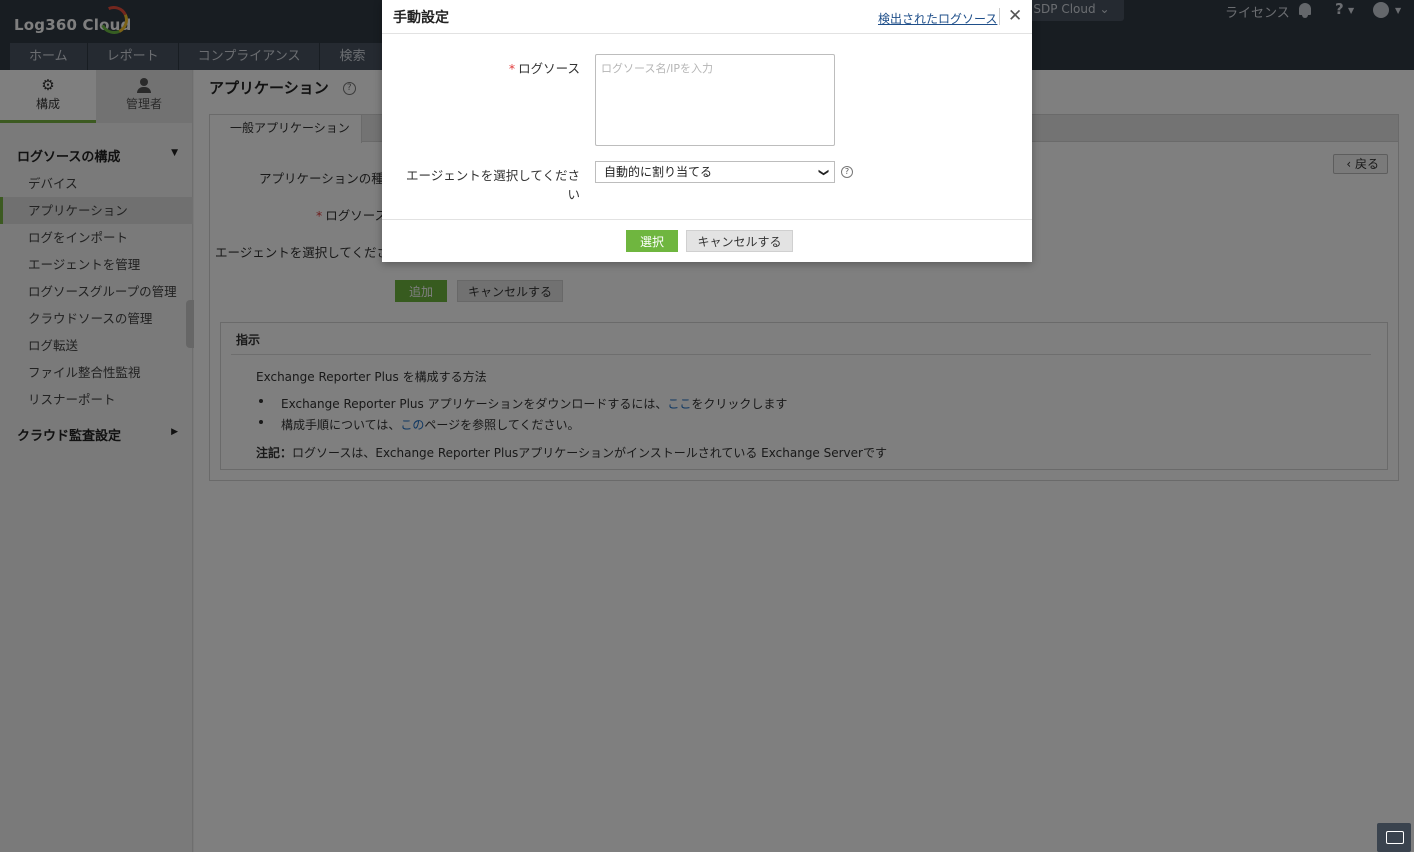 The width and height of the screenshot is (1414, 852). What do you see at coordinates (823, 172) in the screenshot?
I see `chevron-down-icon: ❯` at bounding box center [823, 172].